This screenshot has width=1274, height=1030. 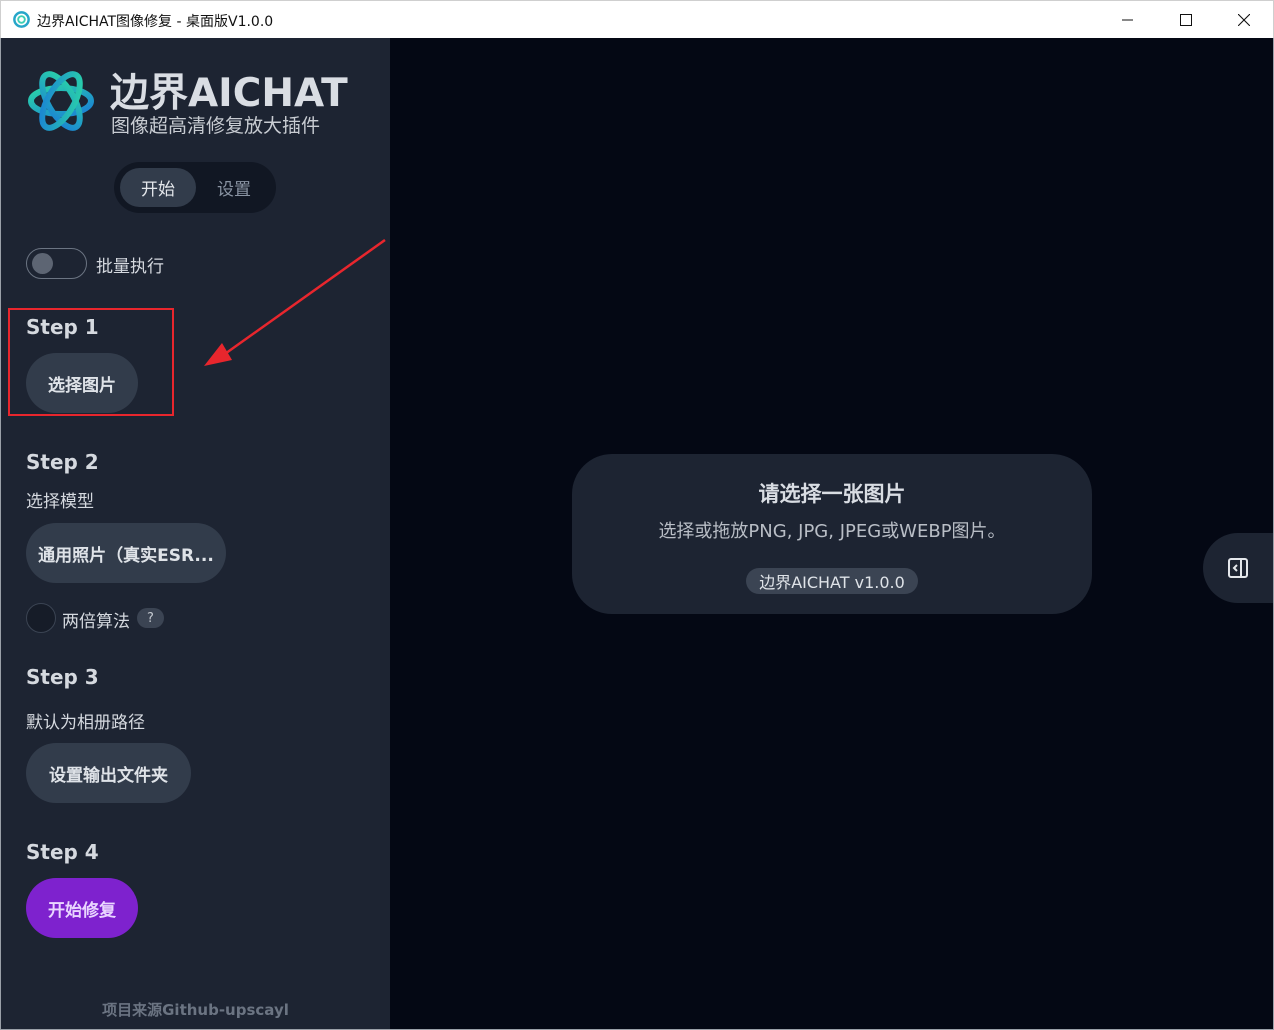 I want to click on sidebar-collapse-button, so click(x=1238, y=568).